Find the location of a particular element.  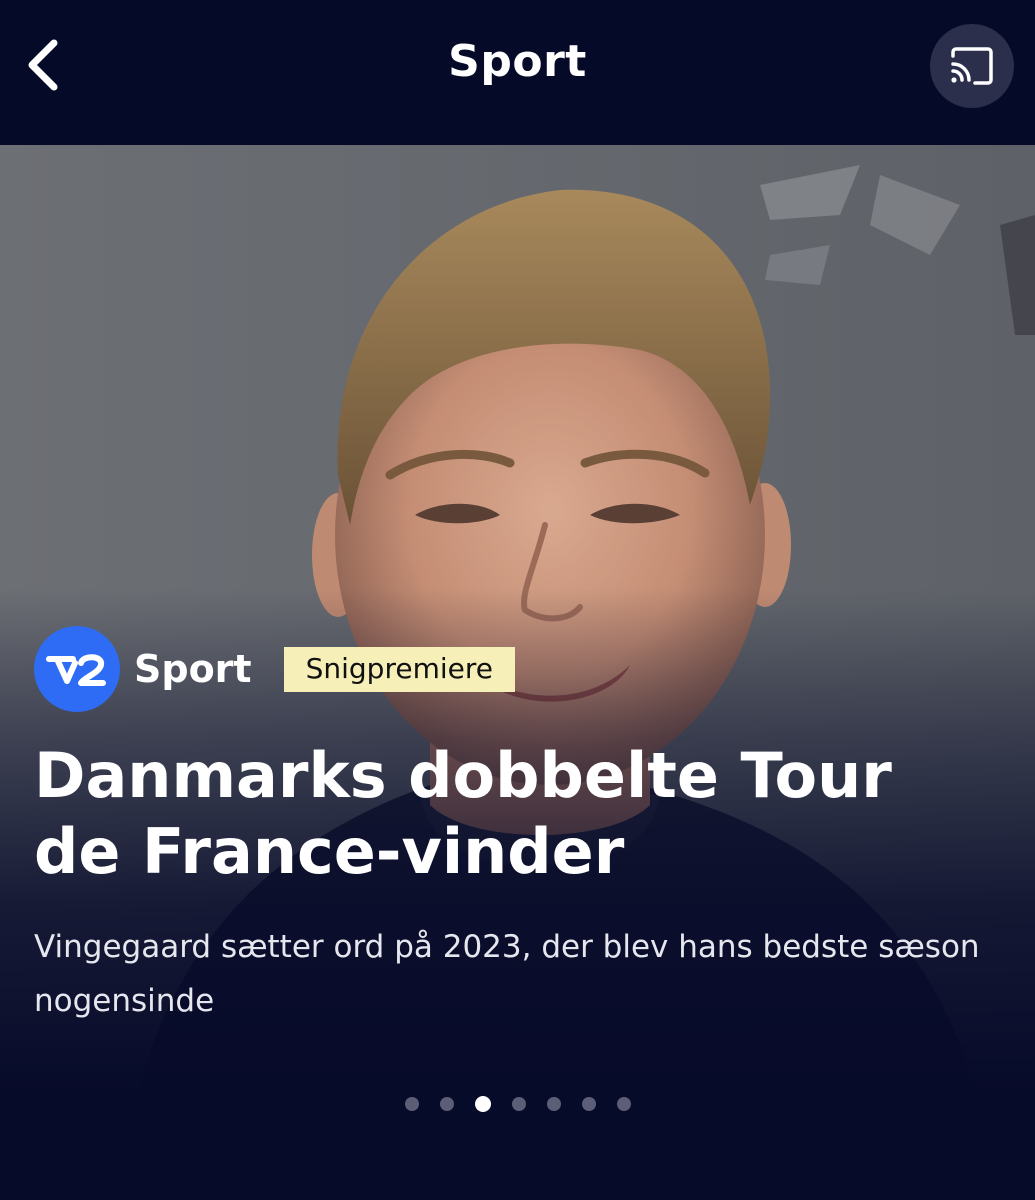

cast-button is located at coordinates (972, 66).